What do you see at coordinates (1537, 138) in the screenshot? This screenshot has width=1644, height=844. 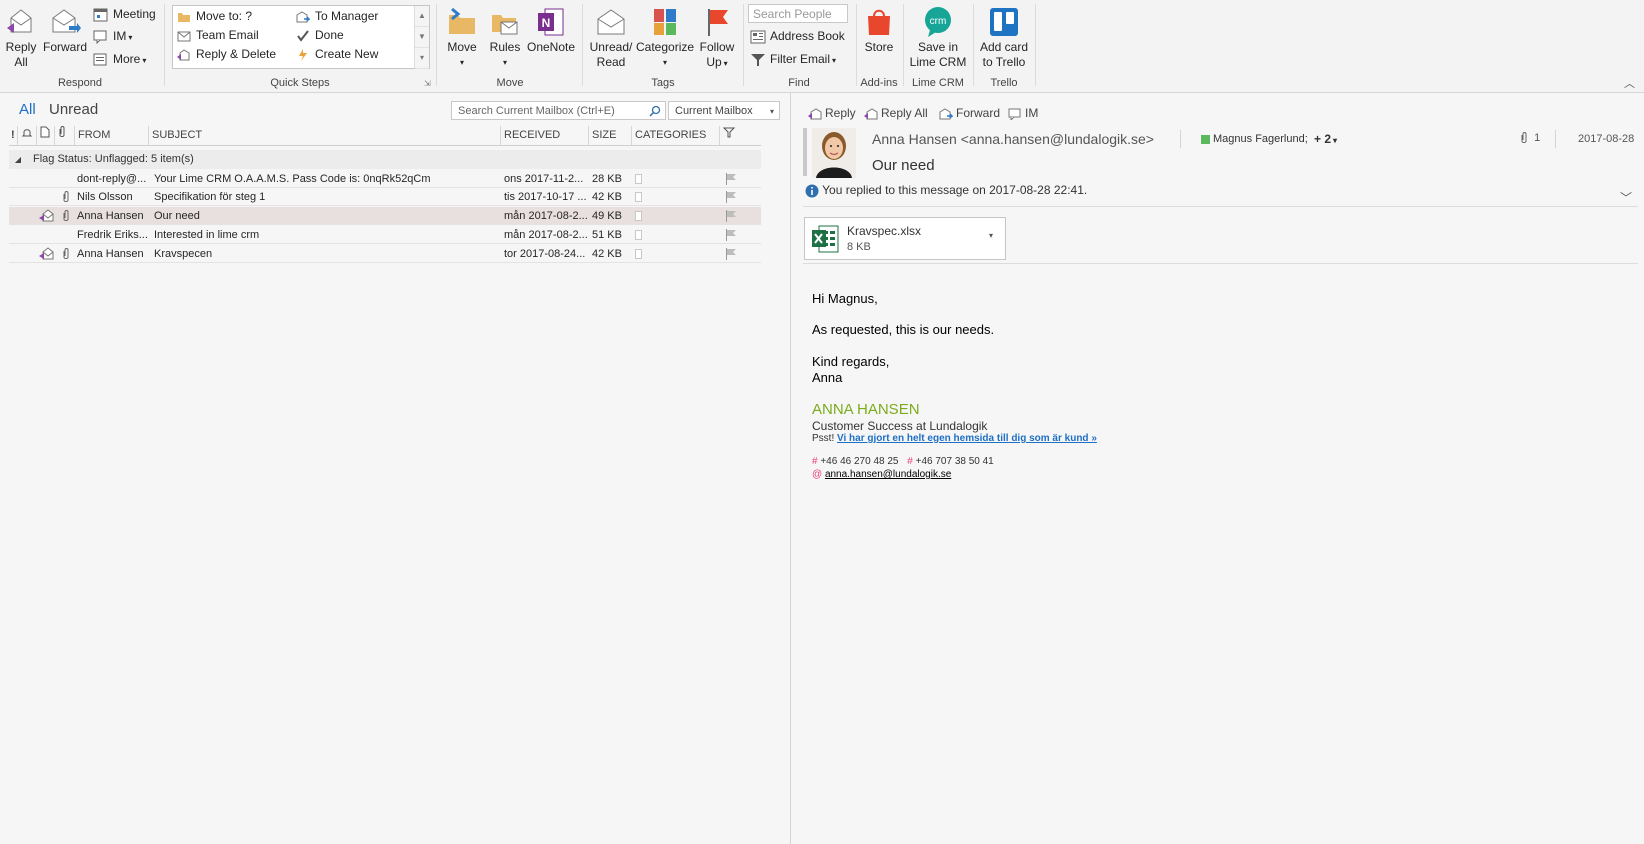 I see `attachment-count-value: 1` at bounding box center [1537, 138].